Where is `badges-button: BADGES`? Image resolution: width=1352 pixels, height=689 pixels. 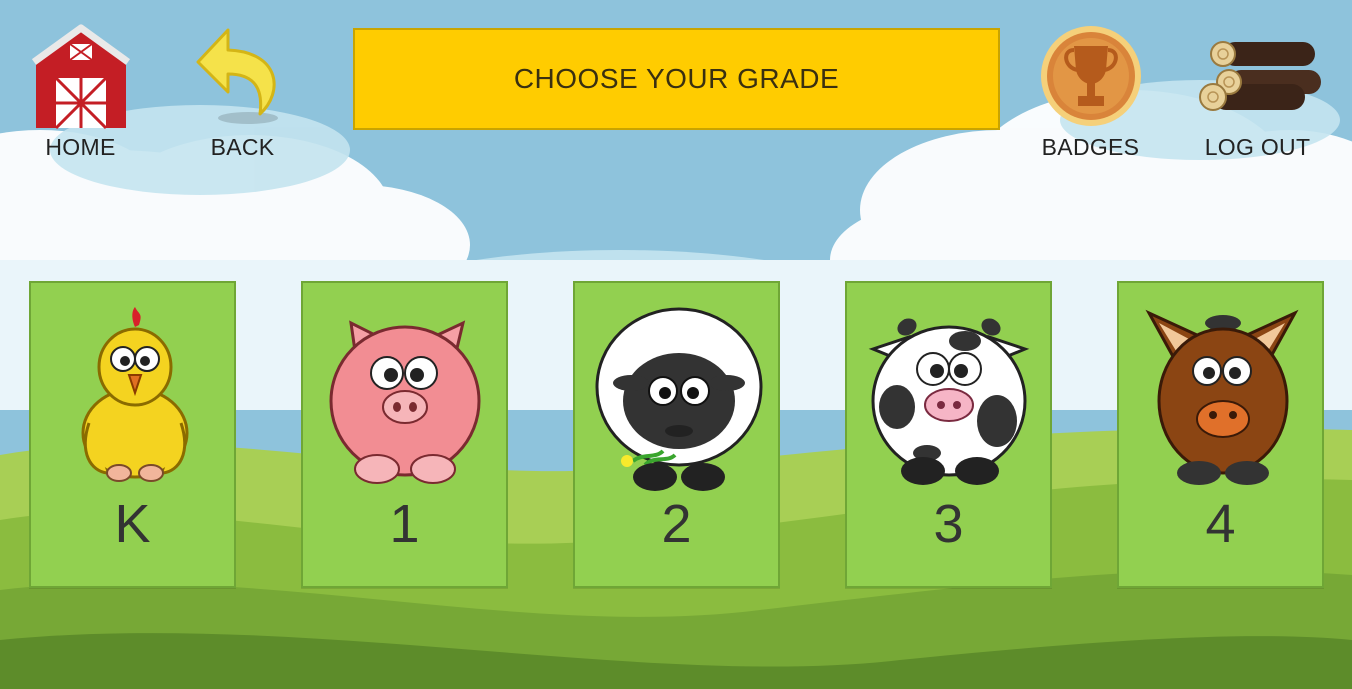 badges-button: BADGES is located at coordinates (1090, 91).